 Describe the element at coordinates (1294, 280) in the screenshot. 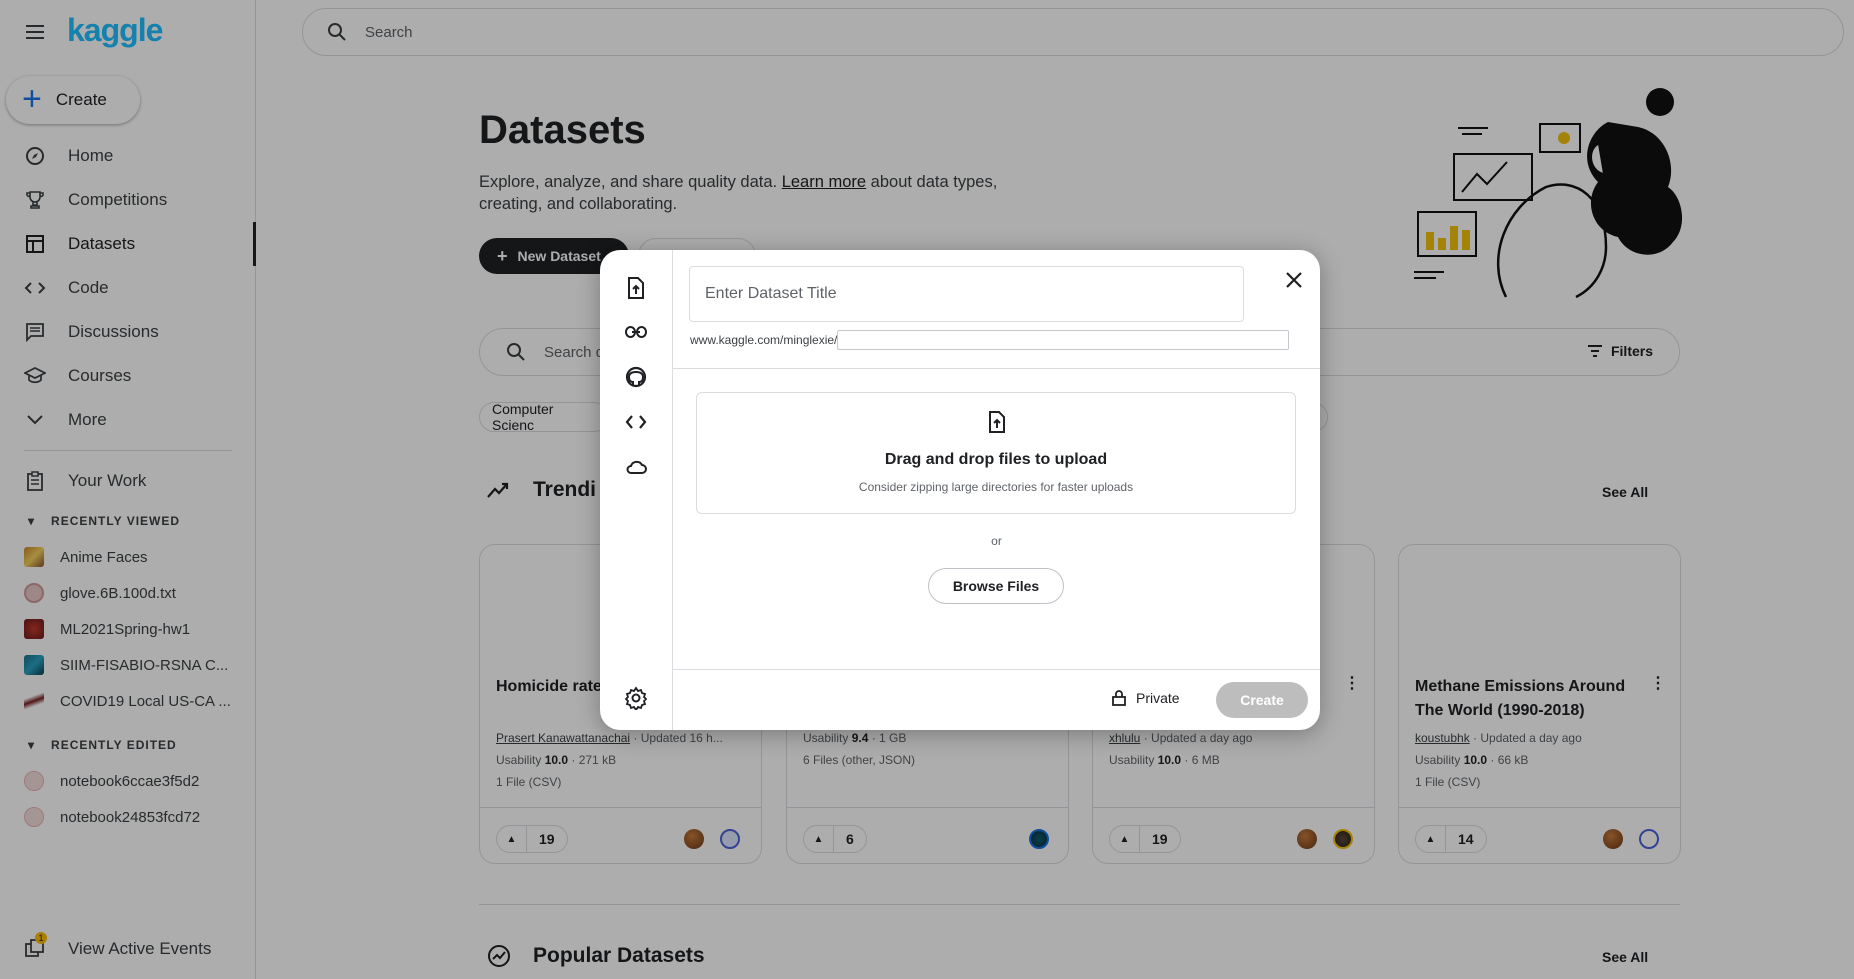

I see `close-icon` at that location.